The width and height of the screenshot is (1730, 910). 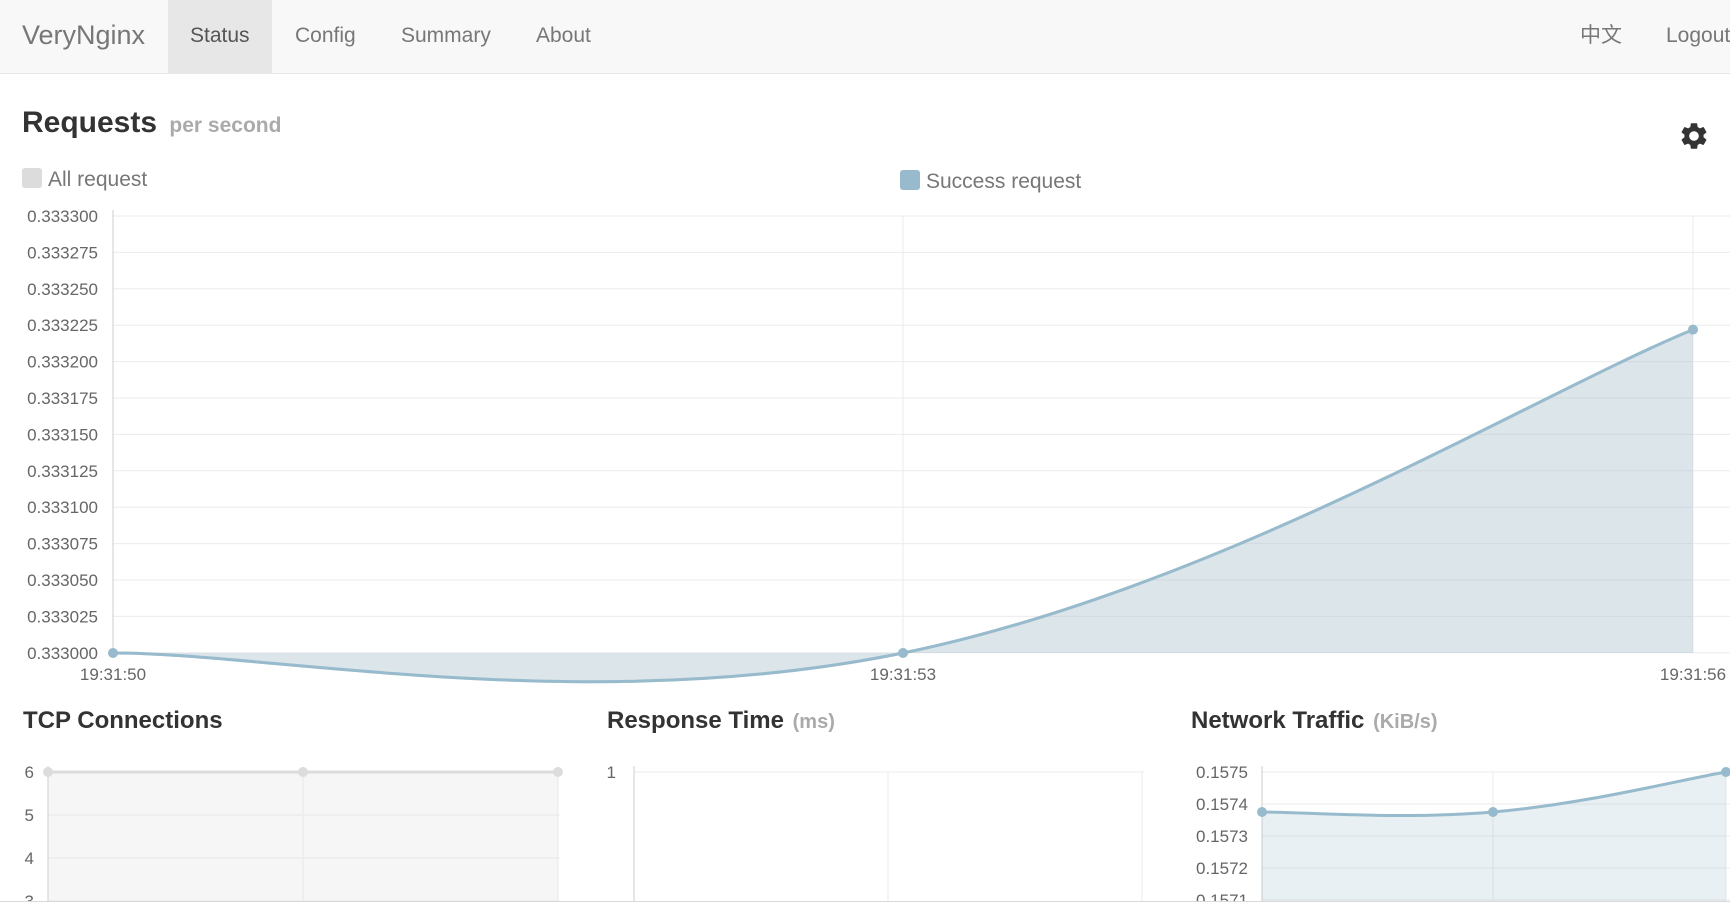 I want to click on y-tick-label: 0.1574, so click(x=1222, y=804).